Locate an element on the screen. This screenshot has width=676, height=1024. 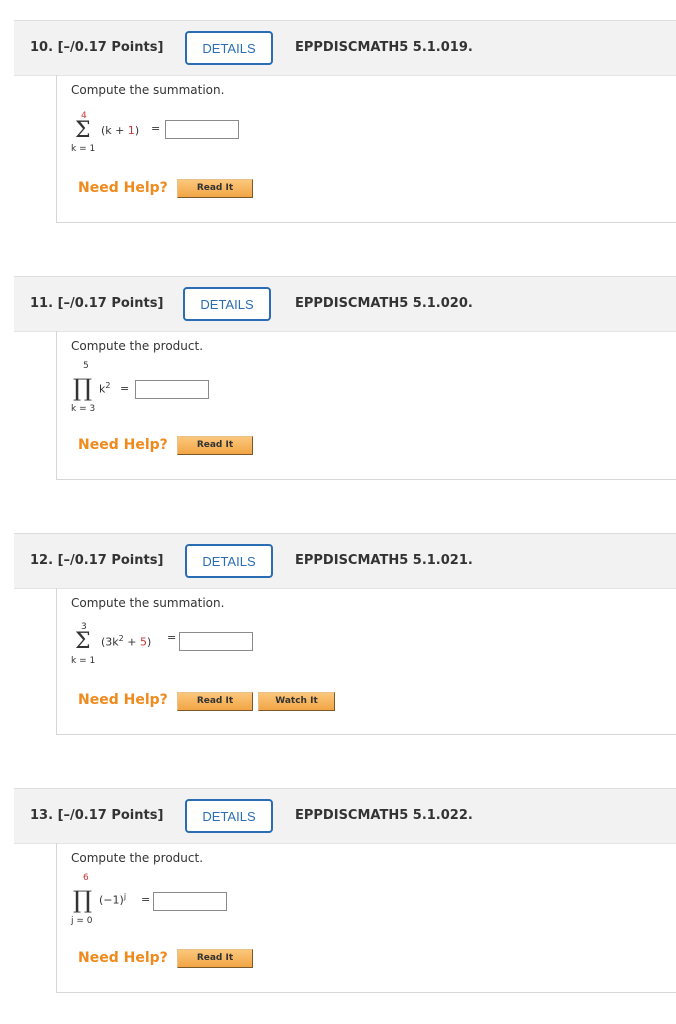
question-code: EPPDISCMATH5 5.1.021. is located at coordinates (384, 560).